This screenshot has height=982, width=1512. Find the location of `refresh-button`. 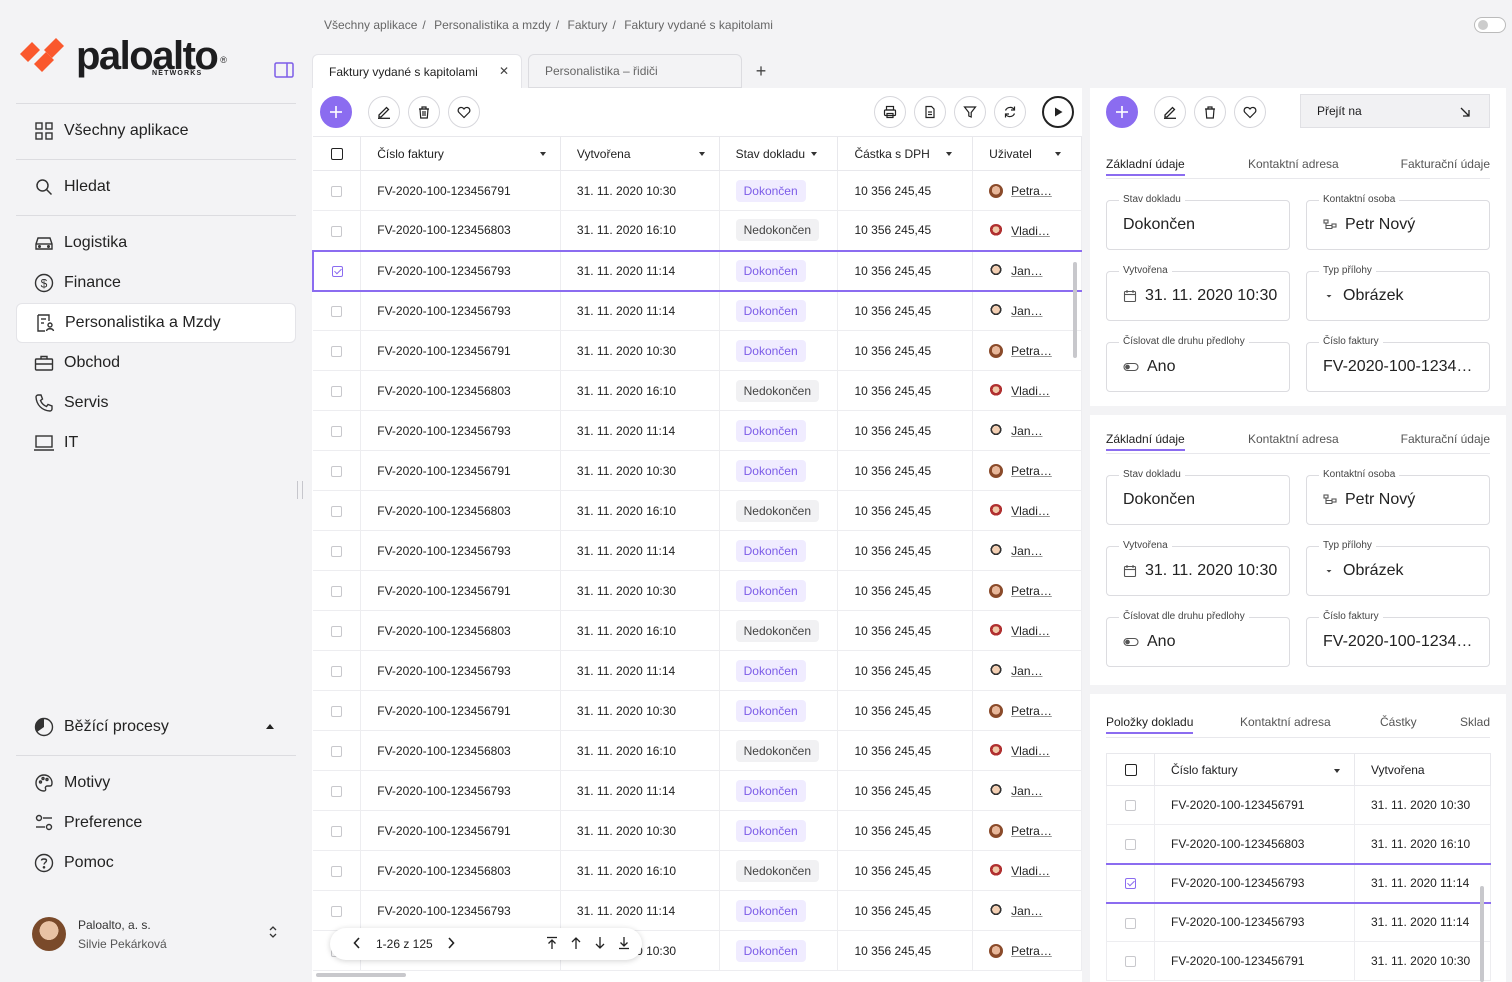

refresh-button is located at coordinates (1010, 112).